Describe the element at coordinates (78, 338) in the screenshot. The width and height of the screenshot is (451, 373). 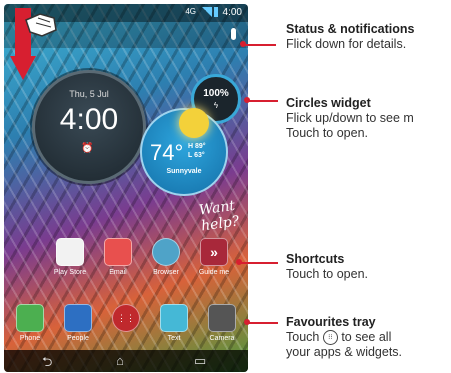
I see `tray-label: People` at that location.